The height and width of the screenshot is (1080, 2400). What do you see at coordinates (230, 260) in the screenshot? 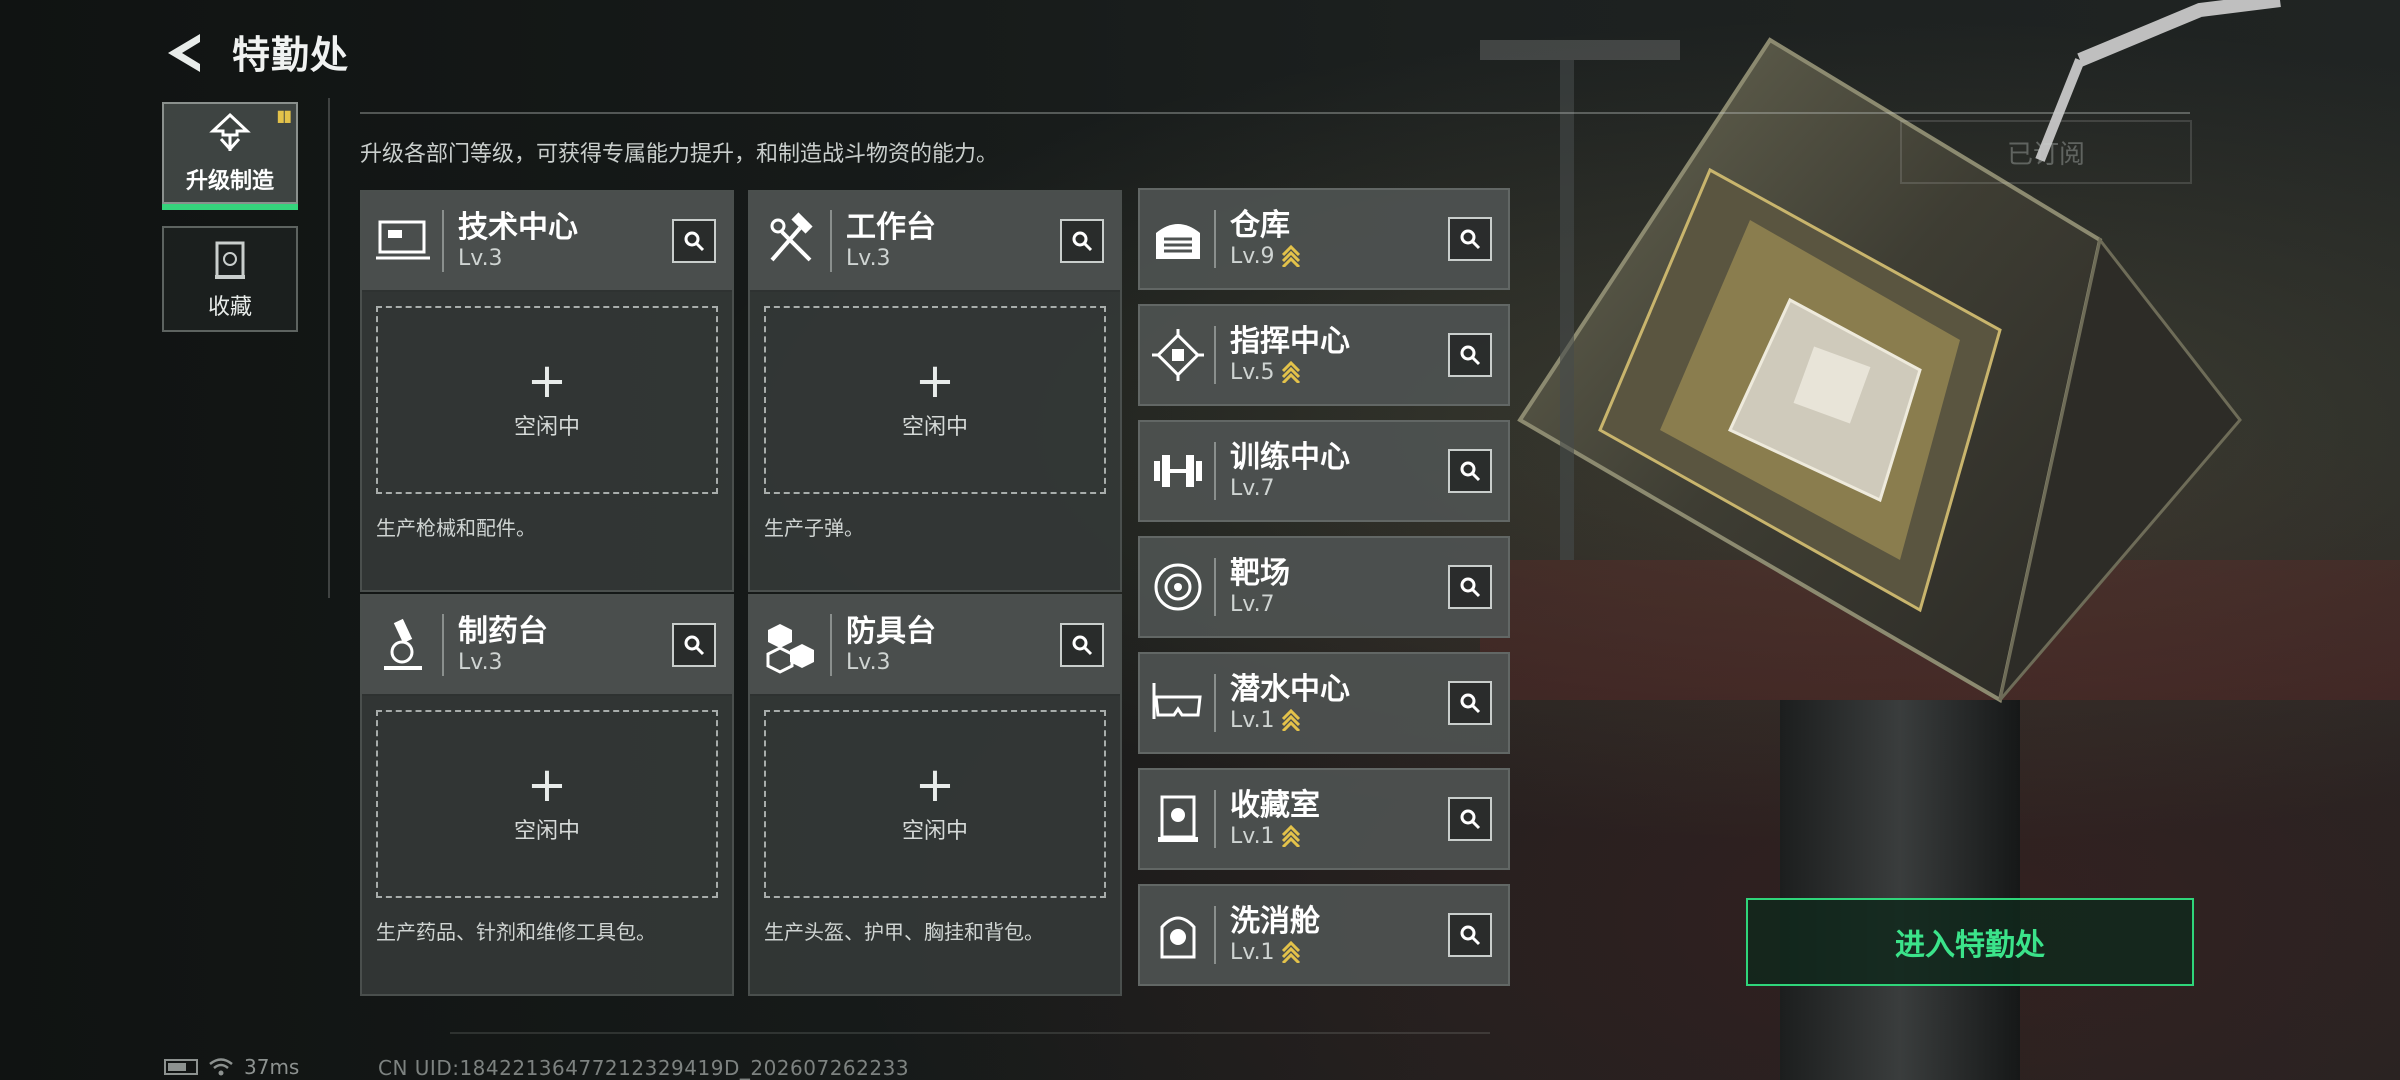
I see `collection-case-icon` at bounding box center [230, 260].